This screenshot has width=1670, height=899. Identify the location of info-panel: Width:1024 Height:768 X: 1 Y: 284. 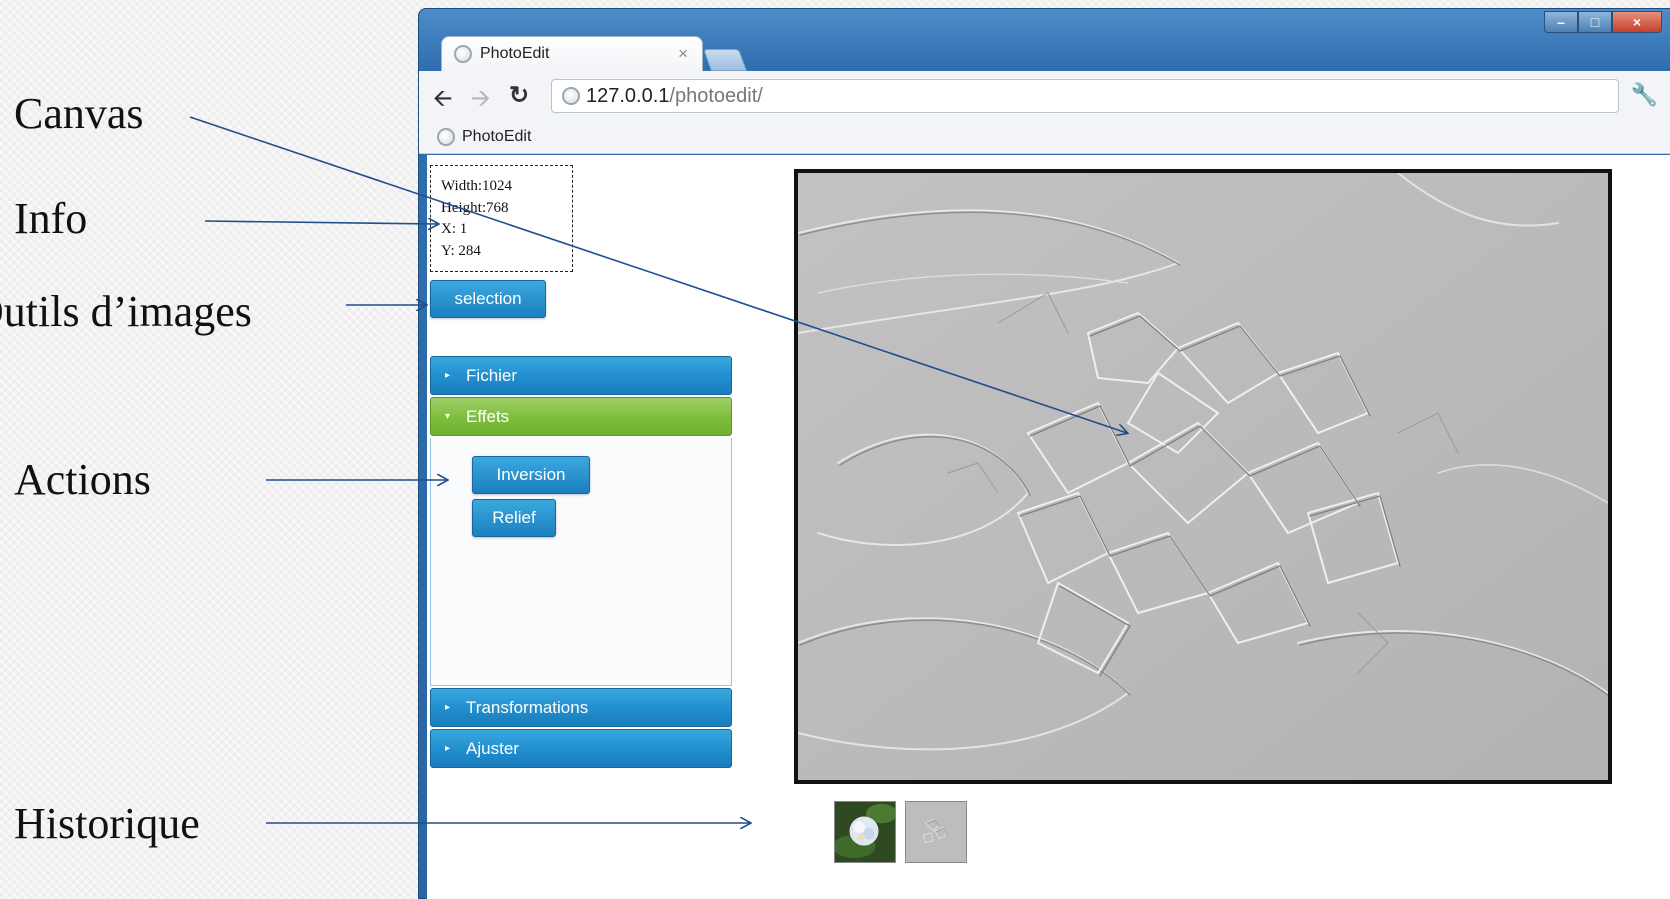
(501, 218).